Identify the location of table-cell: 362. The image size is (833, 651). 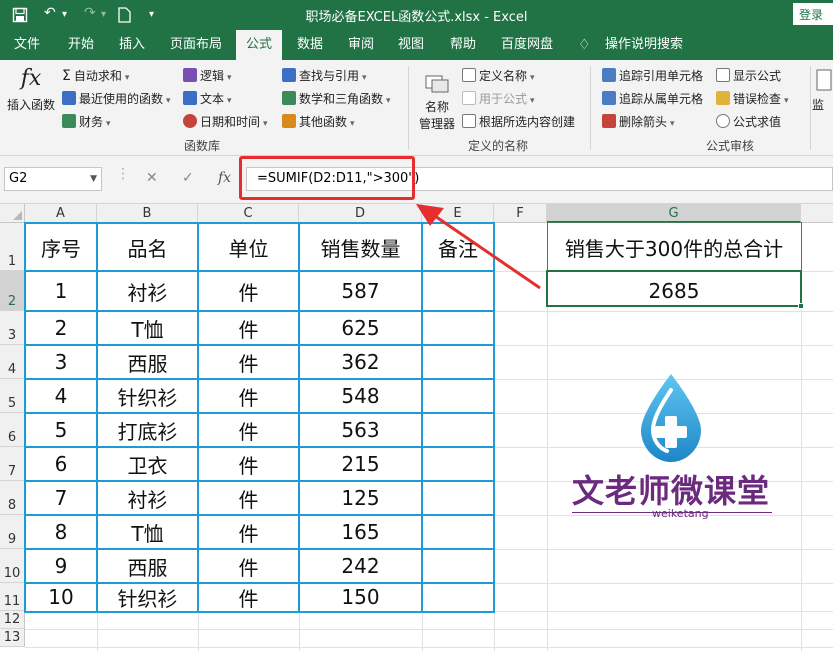
(360, 362).